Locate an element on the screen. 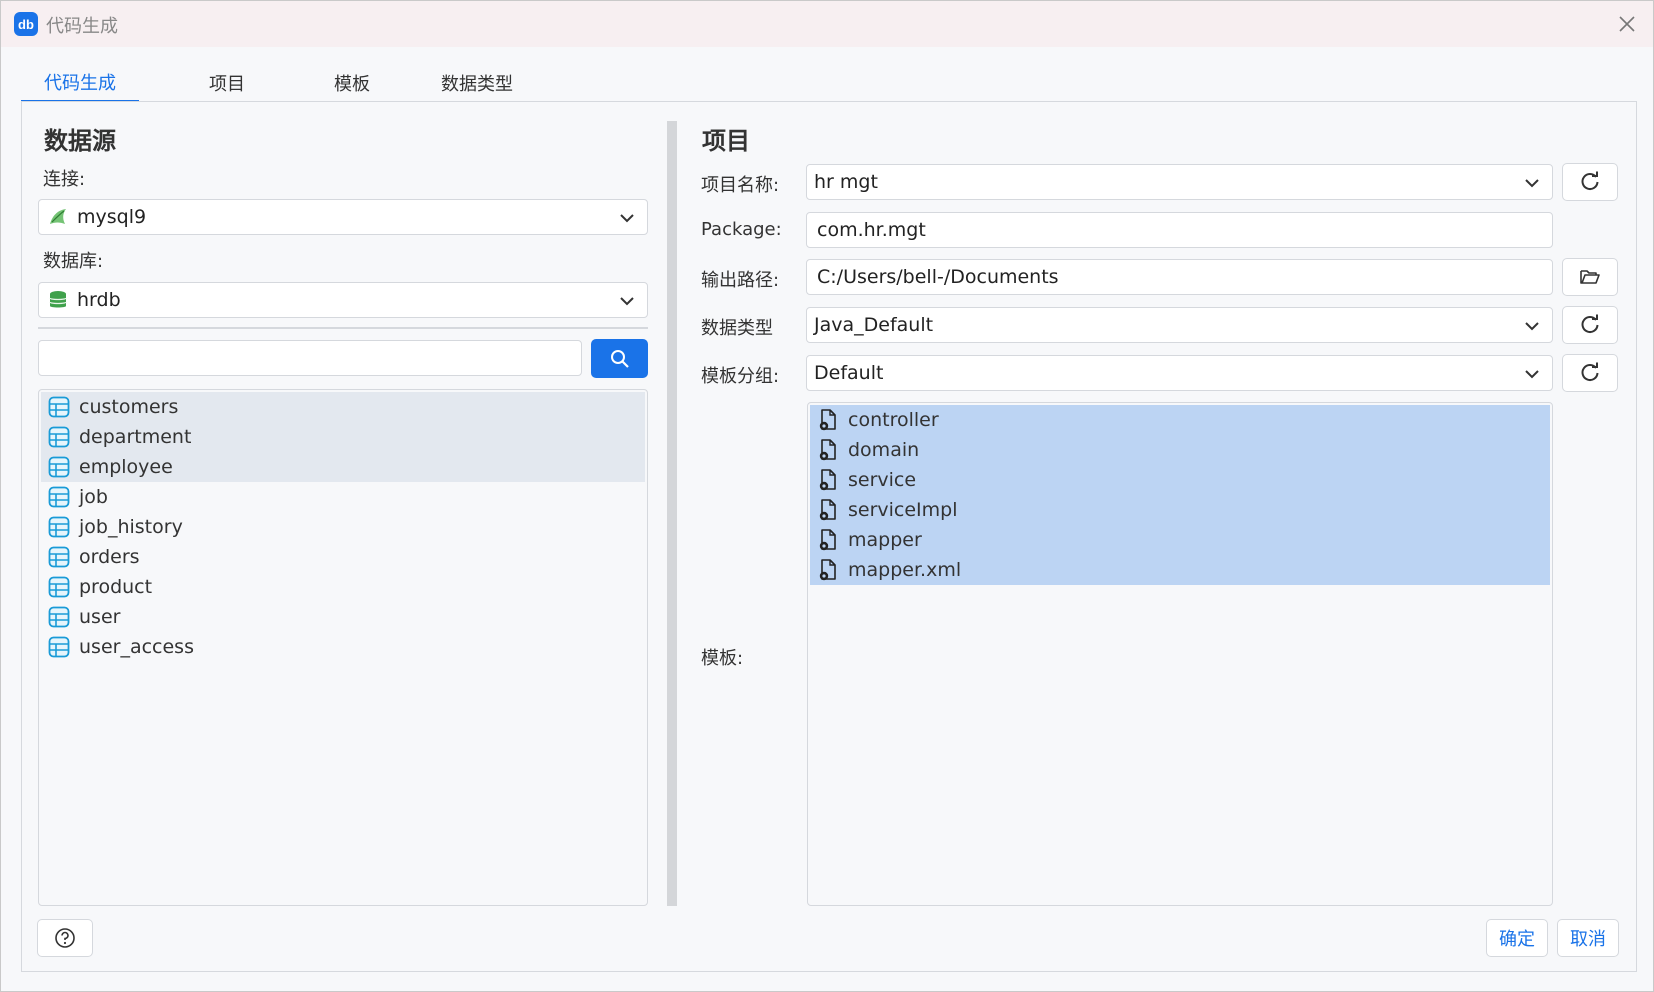 This screenshot has height=992, width=1654. database-select: hrdb is located at coordinates (343, 300).